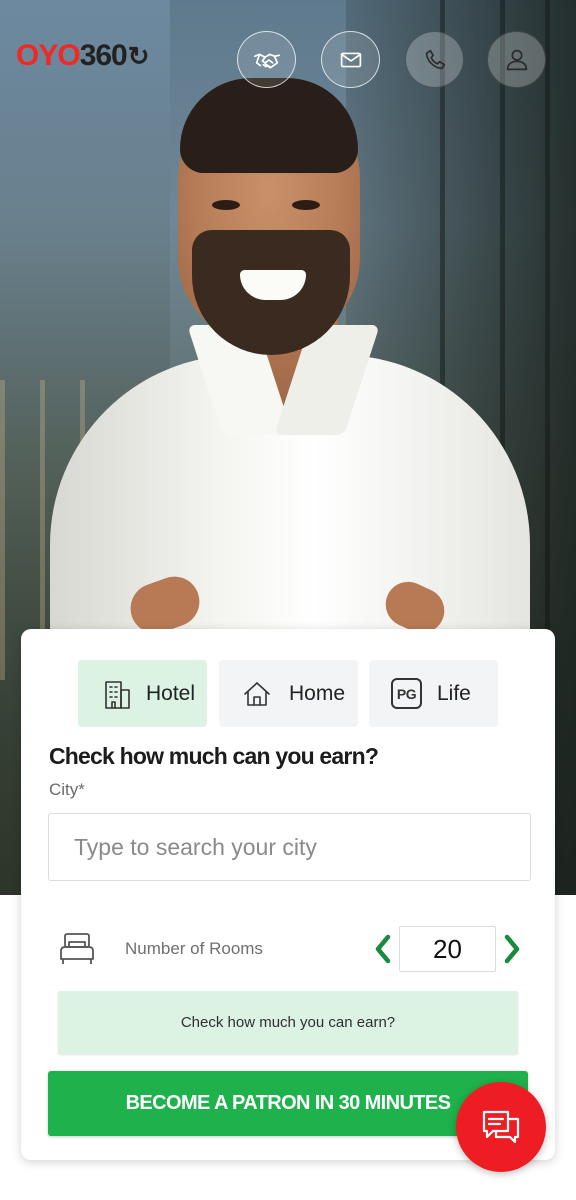  Describe the element at coordinates (306, 205) in the screenshot. I see `eye-right` at that location.